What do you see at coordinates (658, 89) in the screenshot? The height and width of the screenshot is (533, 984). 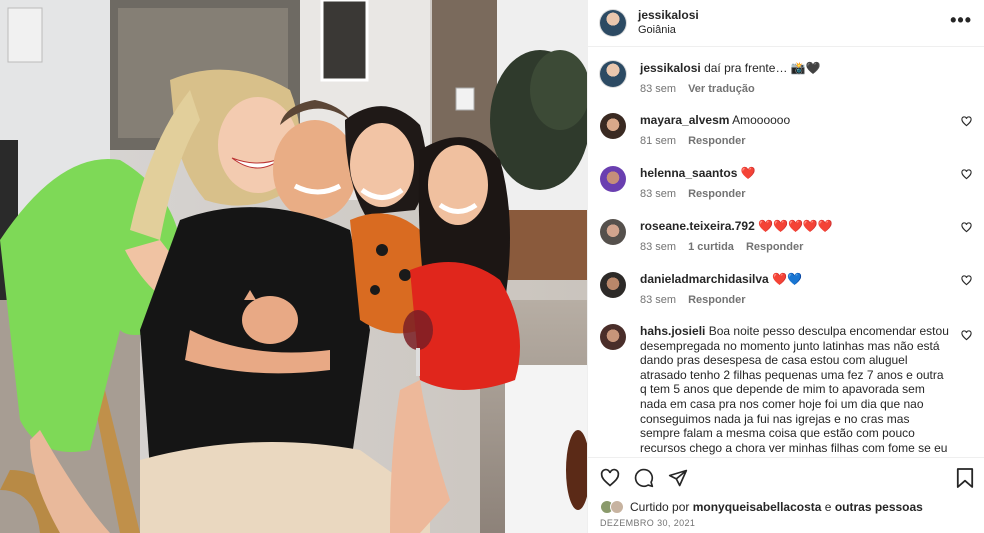 I see `caption-time: 83 sem` at bounding box center [658, 89].